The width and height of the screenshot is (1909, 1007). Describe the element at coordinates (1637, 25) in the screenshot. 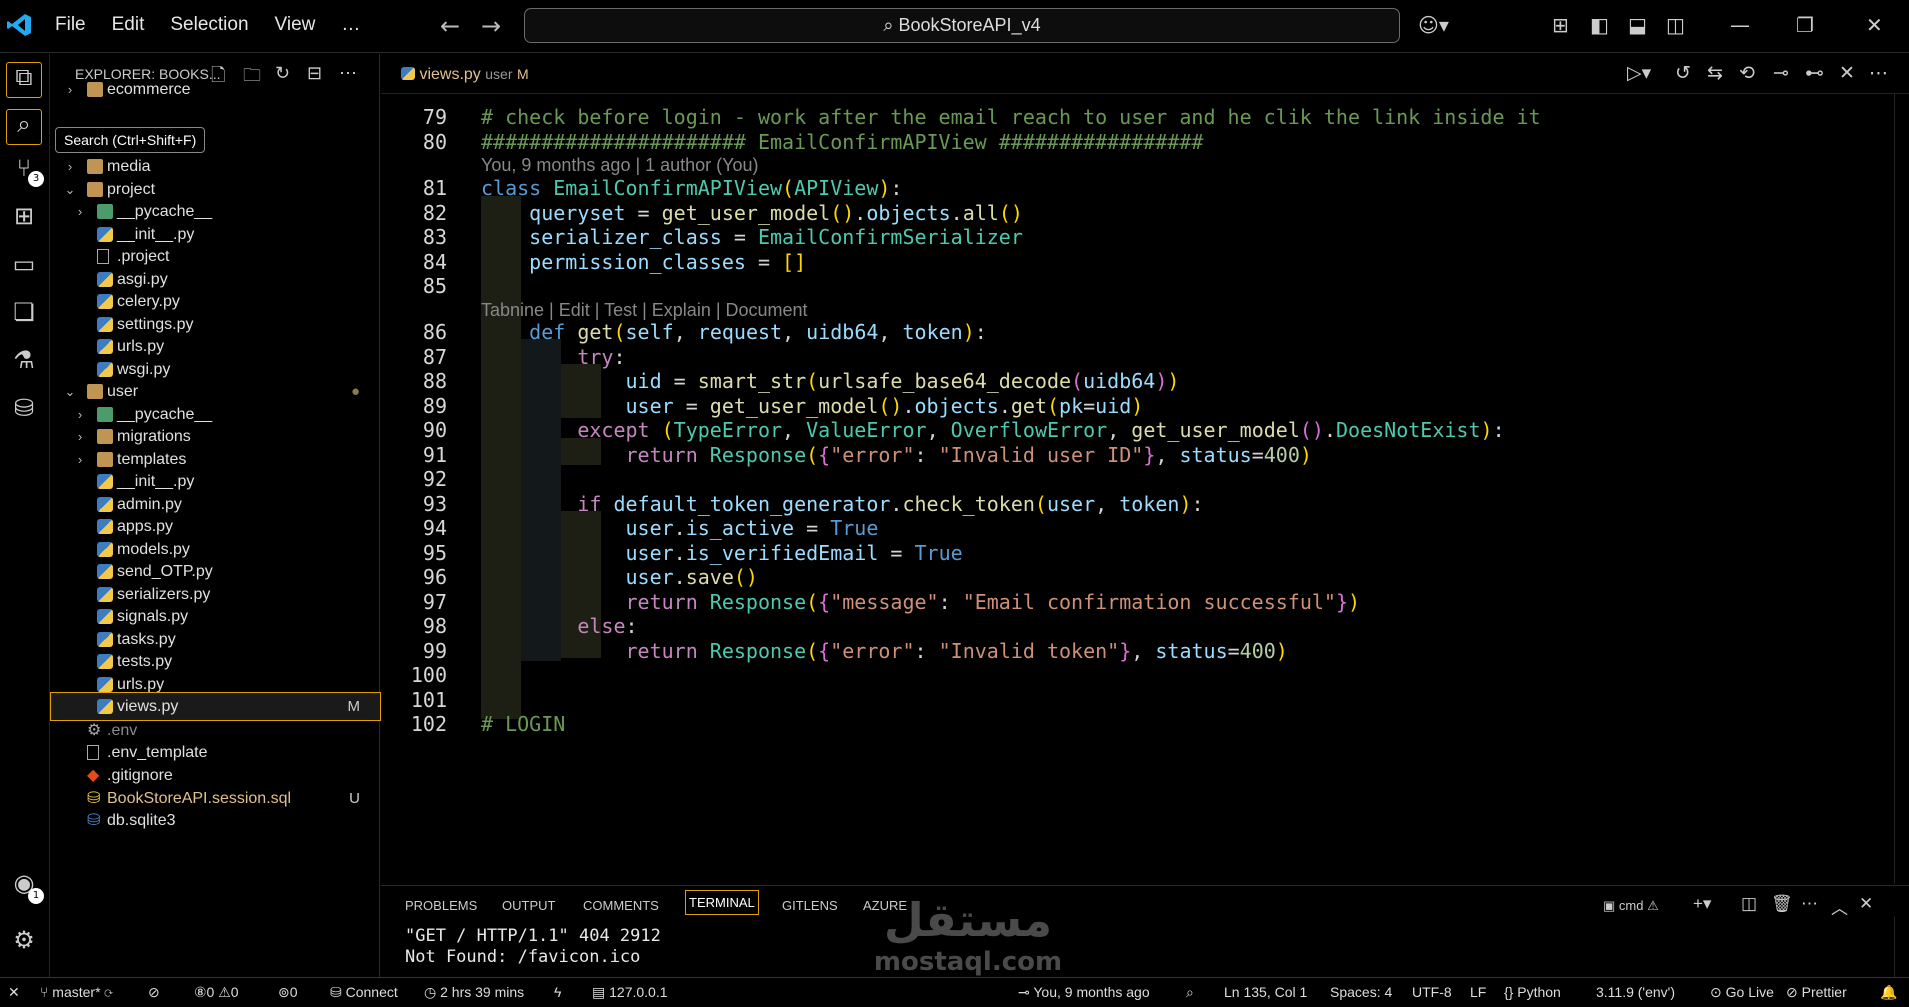

I see `toggle-panel-icon: ⬓` at that location.